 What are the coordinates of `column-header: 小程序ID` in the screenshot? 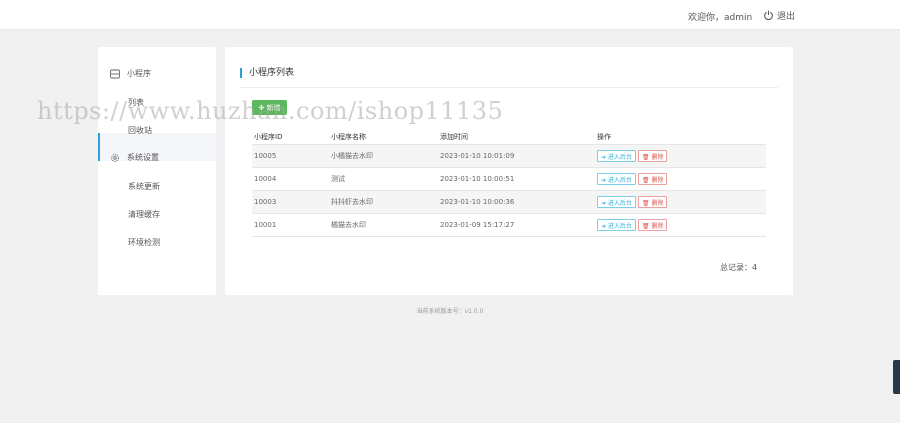 It's located at (268, 136).